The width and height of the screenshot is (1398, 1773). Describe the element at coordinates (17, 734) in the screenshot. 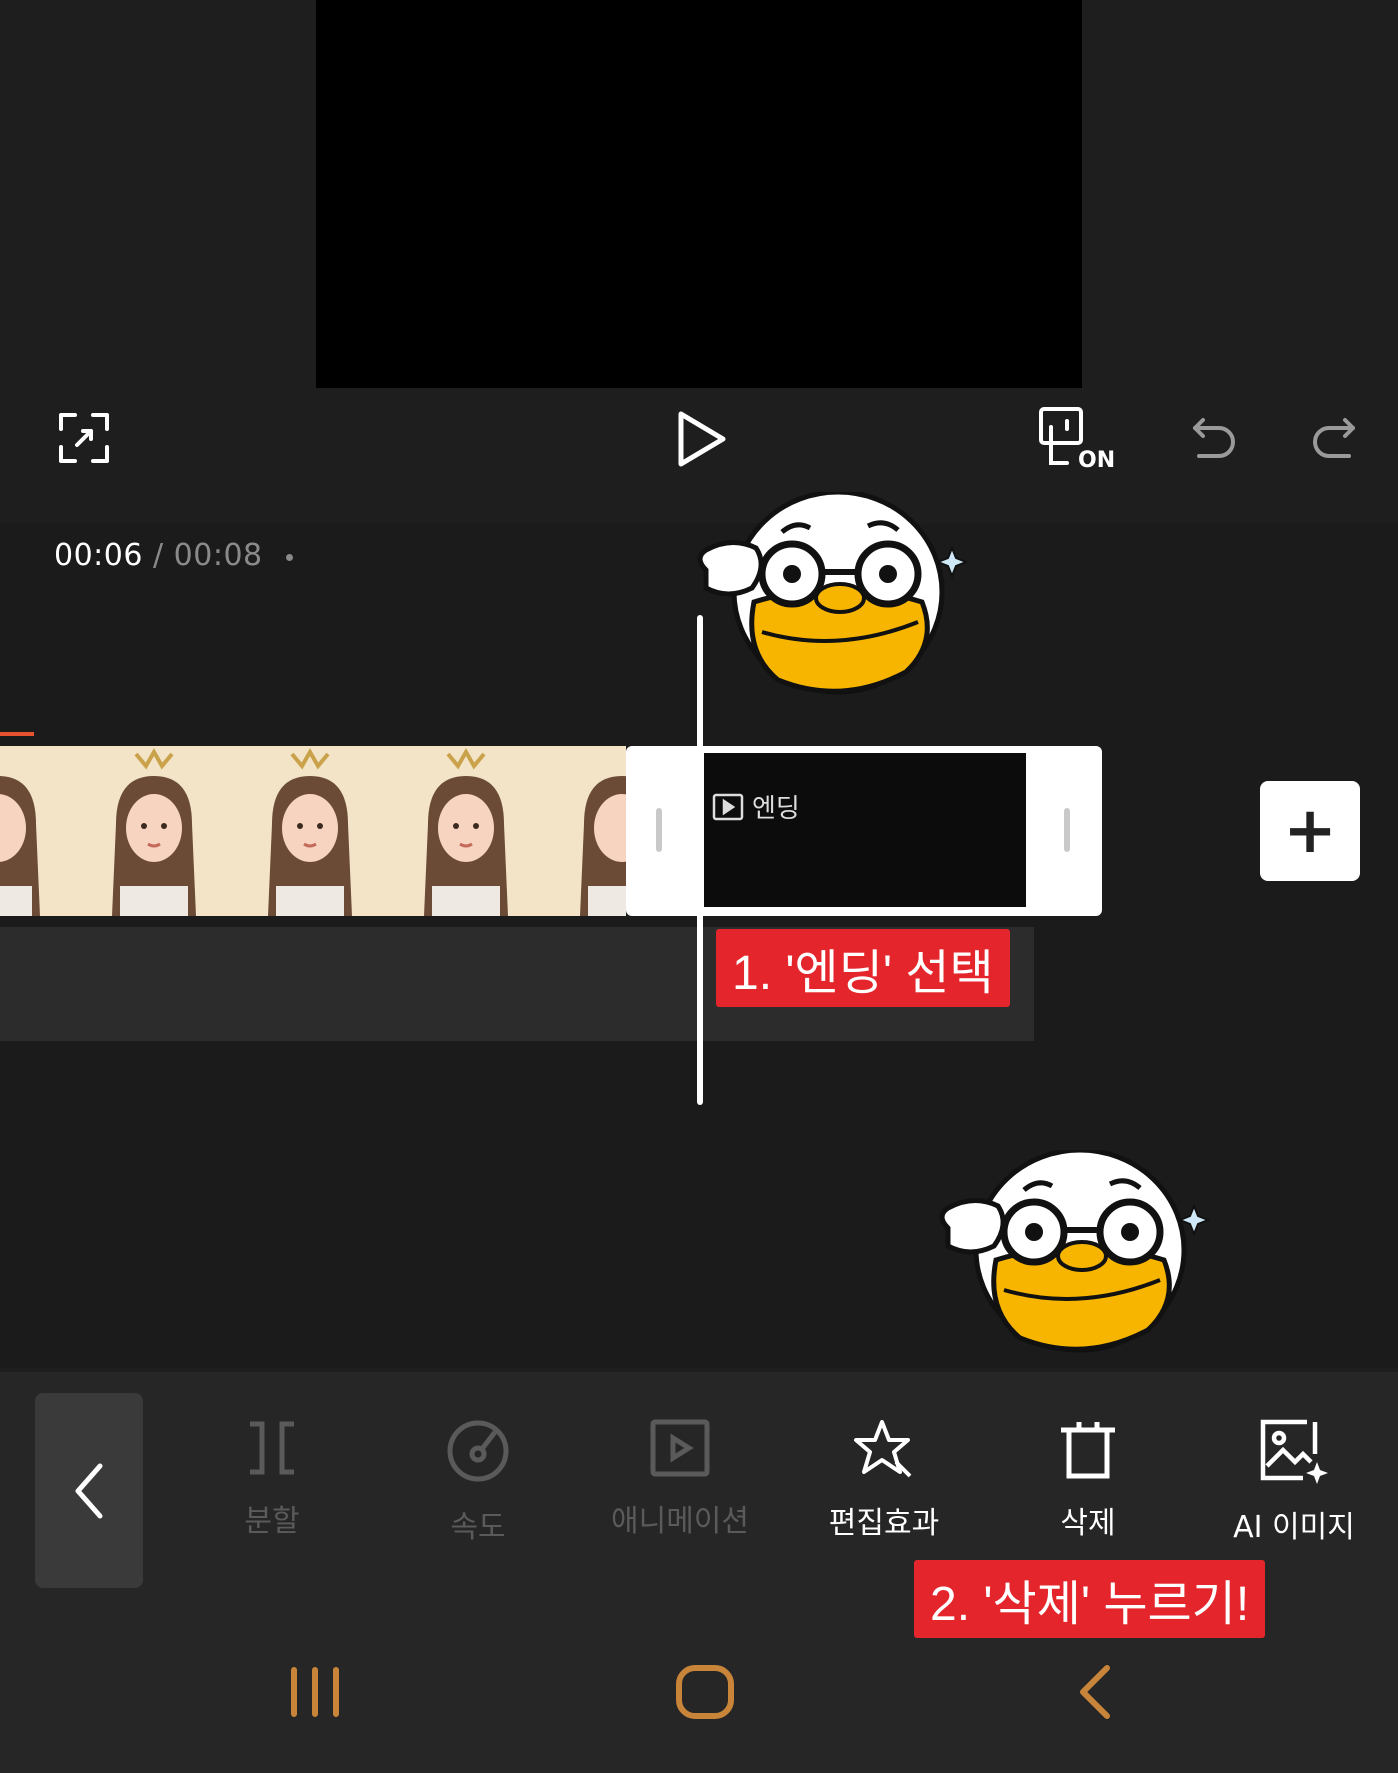

I see `progress-indicator` at that location.